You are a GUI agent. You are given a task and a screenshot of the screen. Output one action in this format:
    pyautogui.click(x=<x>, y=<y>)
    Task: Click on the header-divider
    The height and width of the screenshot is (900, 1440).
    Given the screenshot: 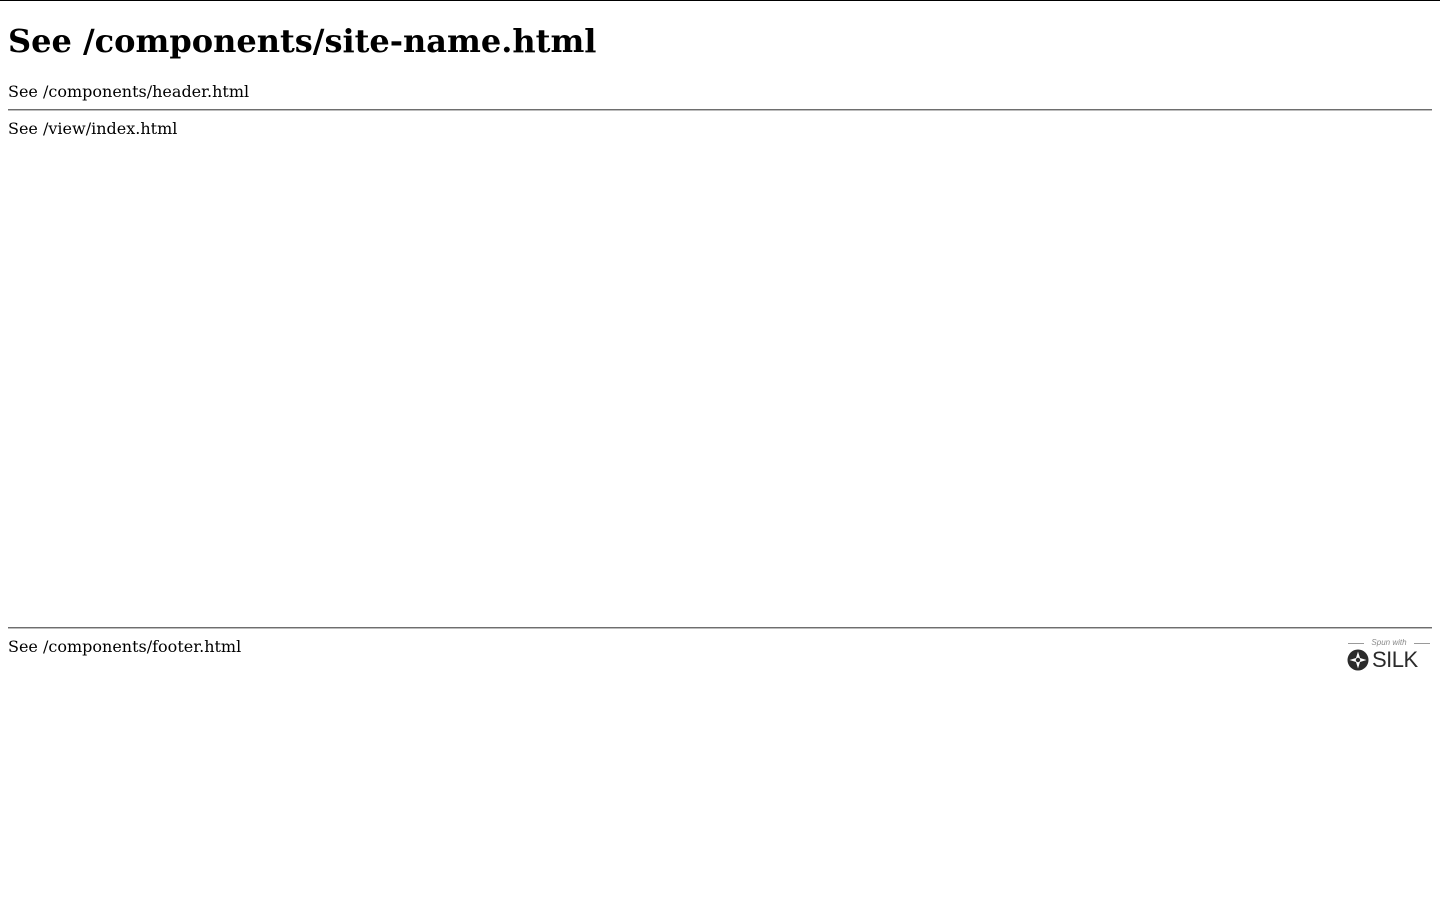 What is the action you would take?
    pyautogui.click(x=720, y=110)
    